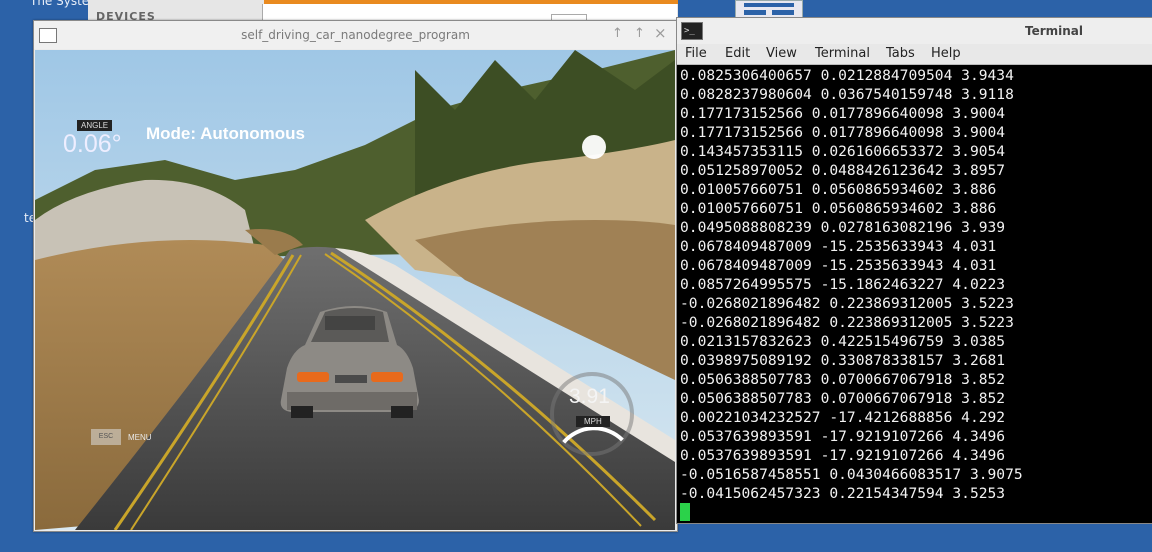 The image size is (1152, 552). What do you see at coordinates (106, 437) in the screenshot?
I see `menu-button: ESC` at bounding box center [106, 437].